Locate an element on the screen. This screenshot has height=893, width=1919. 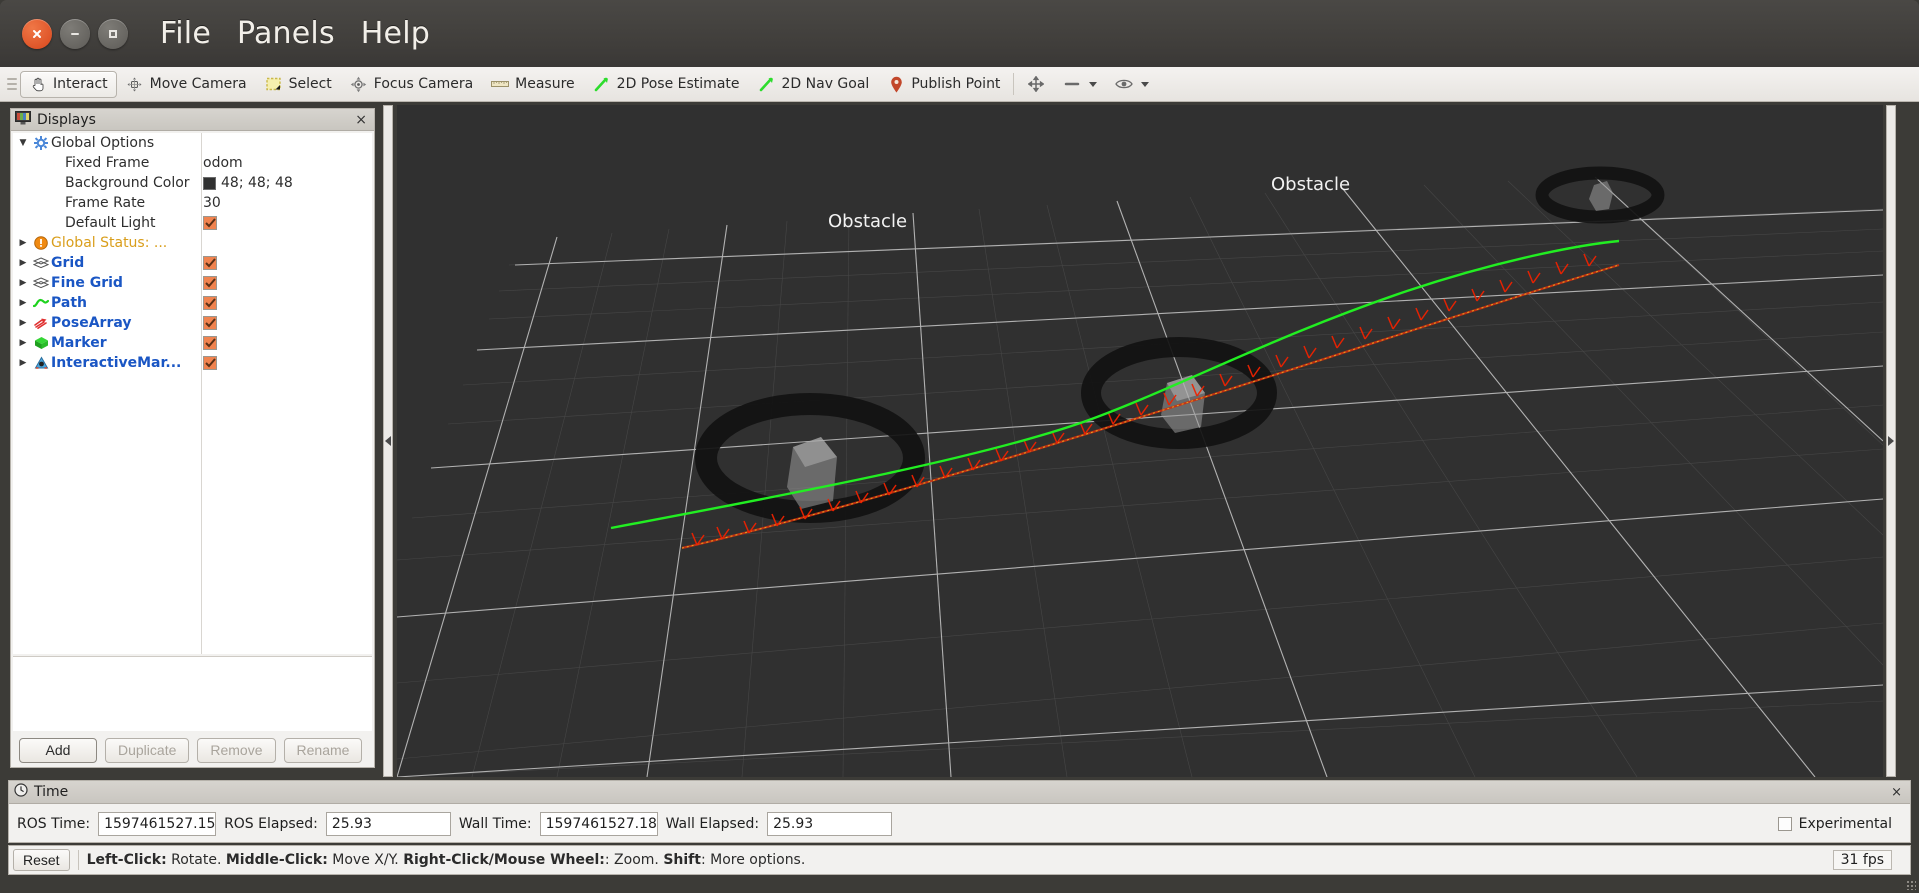
tree-row-path: ▶ Path is located at coordinates (192, 303).